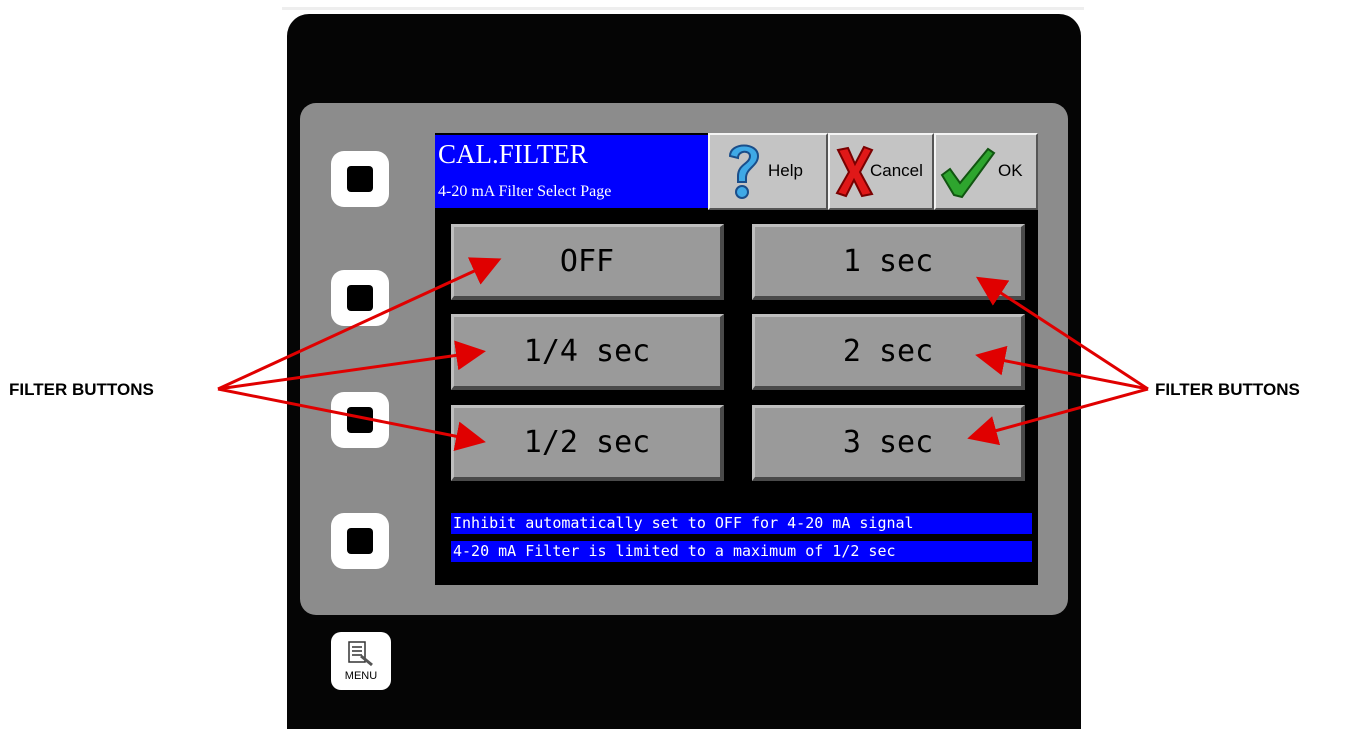 The width and height of the screenshot is (1355, 729). What do you see at coordinates (351, 419) in the screenshot?
I see `arrow-to-half-sec` at bounding box center [351, 419].